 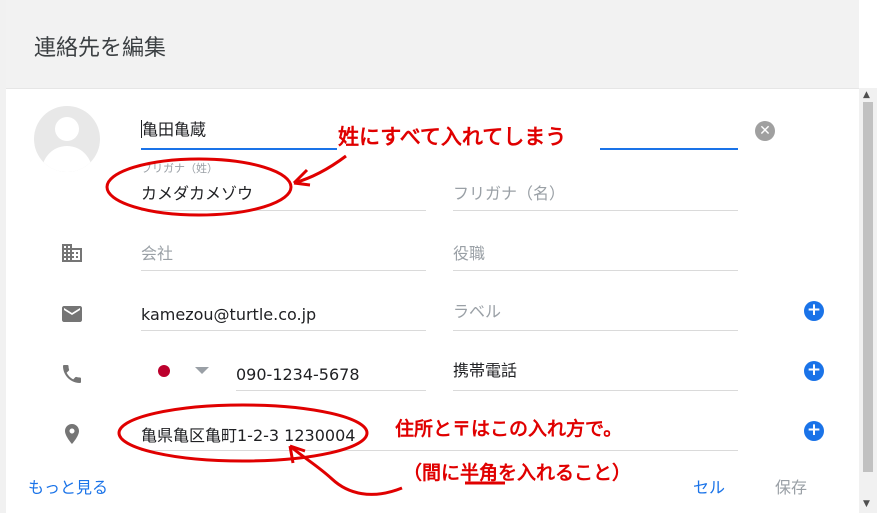 I want to click on furigana-family-label: フリガナ（姓）, so click(x=179, y=168).